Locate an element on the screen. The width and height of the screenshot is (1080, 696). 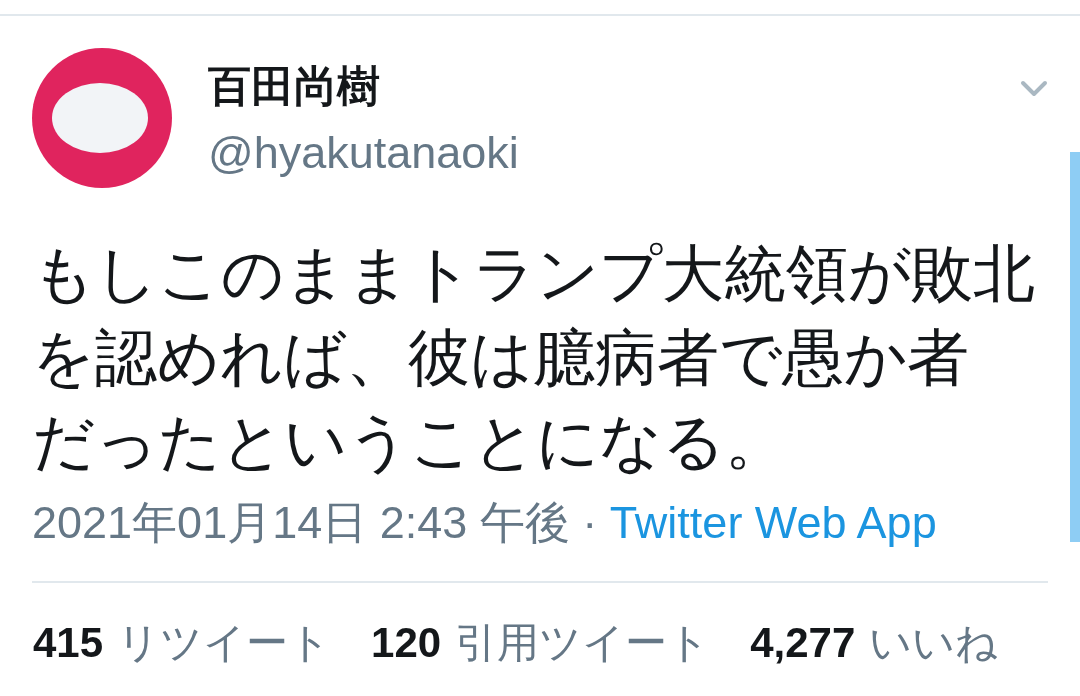
source-link: Twitter Web App is located at coordinates (773, 522).